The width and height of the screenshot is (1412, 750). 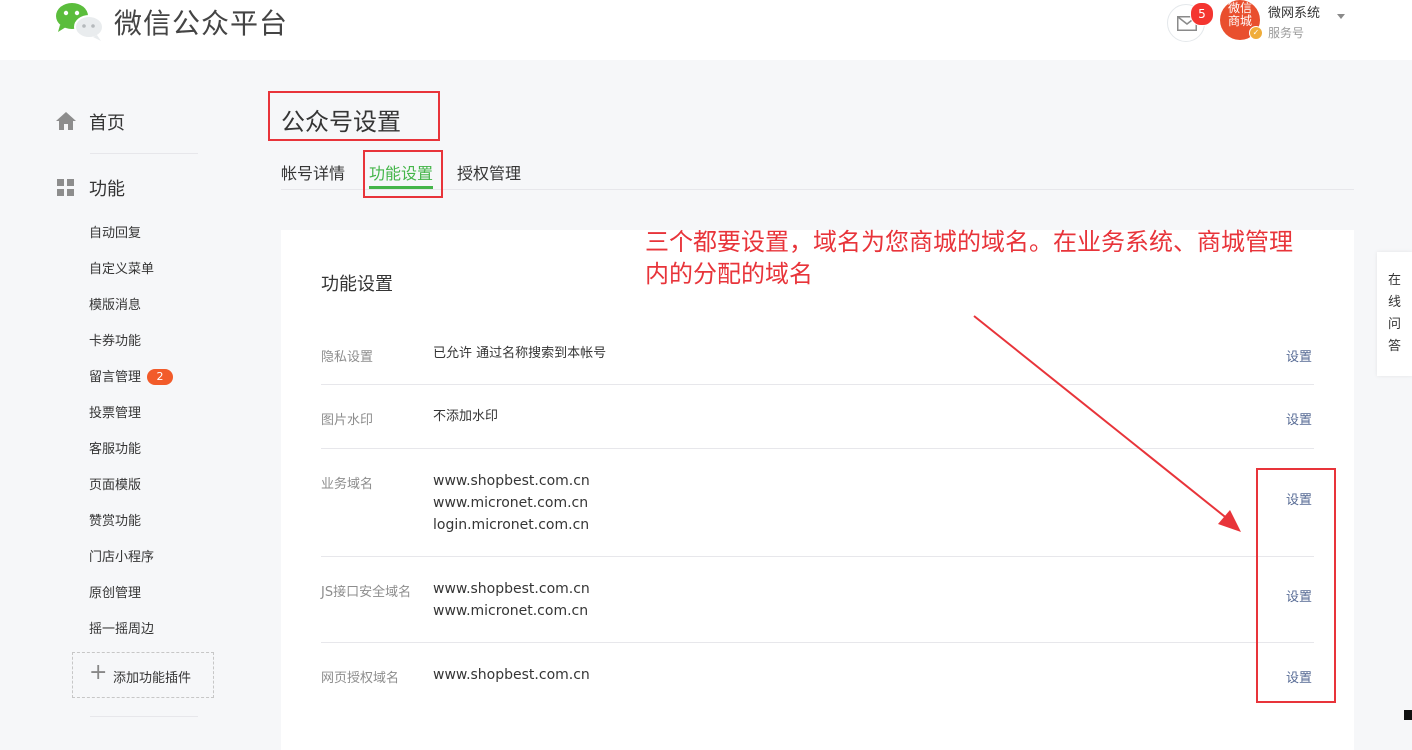 I want to click on row-label-oauth-domain: 网页授权域名, so click(x=360, y=678).